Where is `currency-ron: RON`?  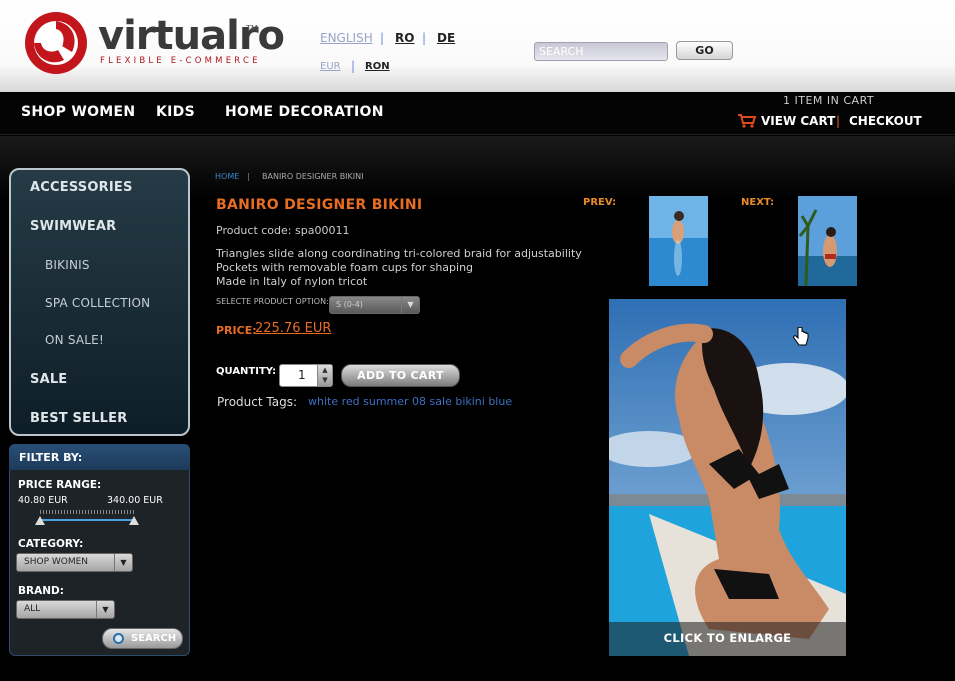 currency-ron: RON is located at coordinates (377, 66).